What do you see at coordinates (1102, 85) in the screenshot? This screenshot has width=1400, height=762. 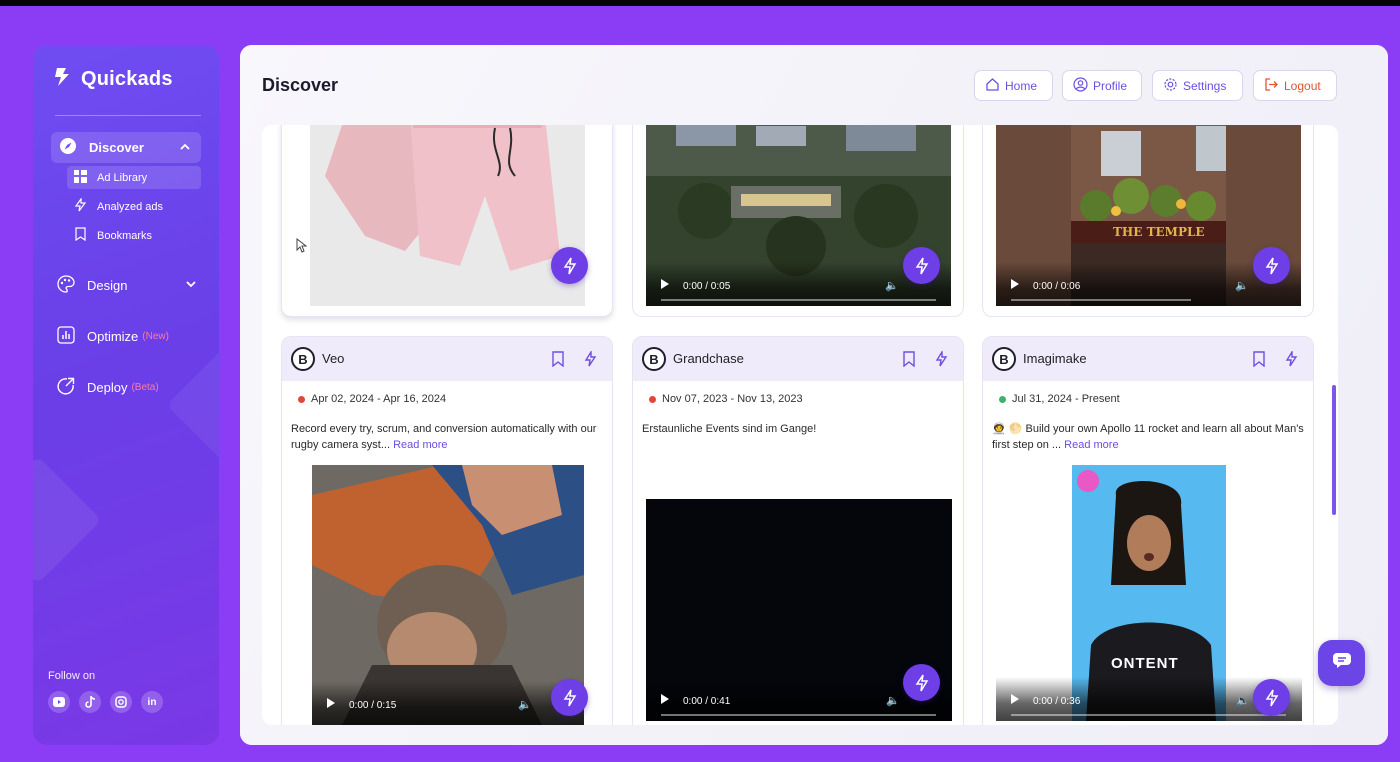 I see `profile-button: Profile` at bounding box center [1102, 85].